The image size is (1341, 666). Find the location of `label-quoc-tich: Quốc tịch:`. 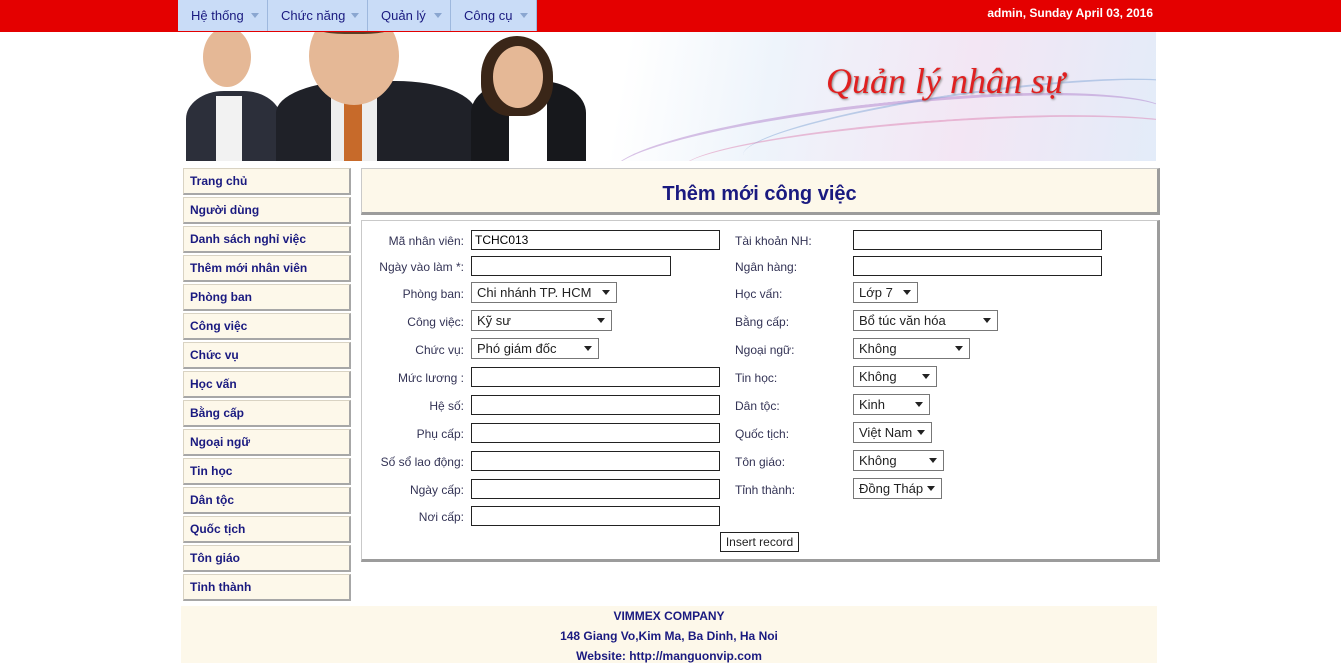

label-quoc-tich: Quốc tịch: is located at coordinates (762, 434).